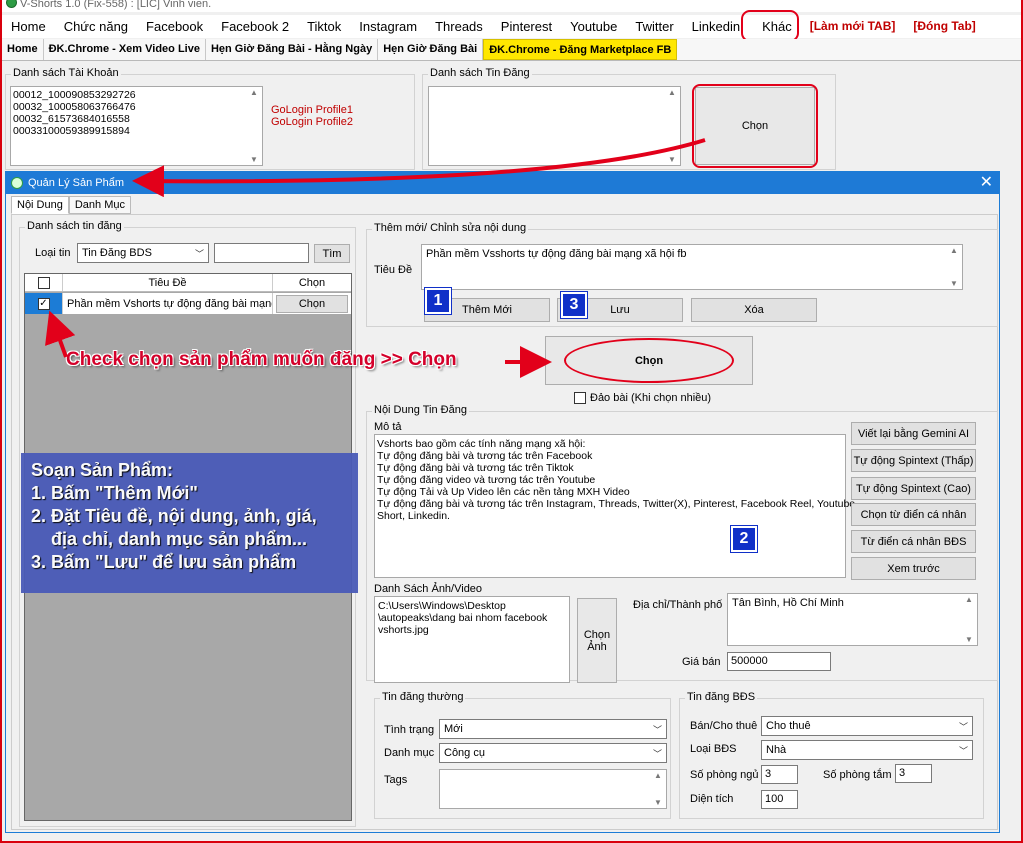 This screenshot has width=1023, height=843. I want to click on instruction-line: 1. Bấm "Thêm Mới", so click(114, 493).